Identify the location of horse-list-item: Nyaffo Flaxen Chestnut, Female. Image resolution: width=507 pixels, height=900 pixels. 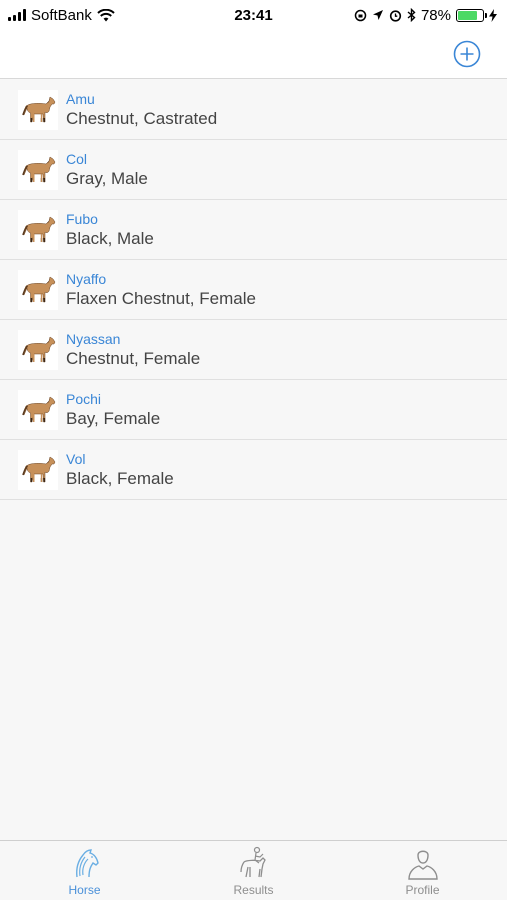
(253, 290).